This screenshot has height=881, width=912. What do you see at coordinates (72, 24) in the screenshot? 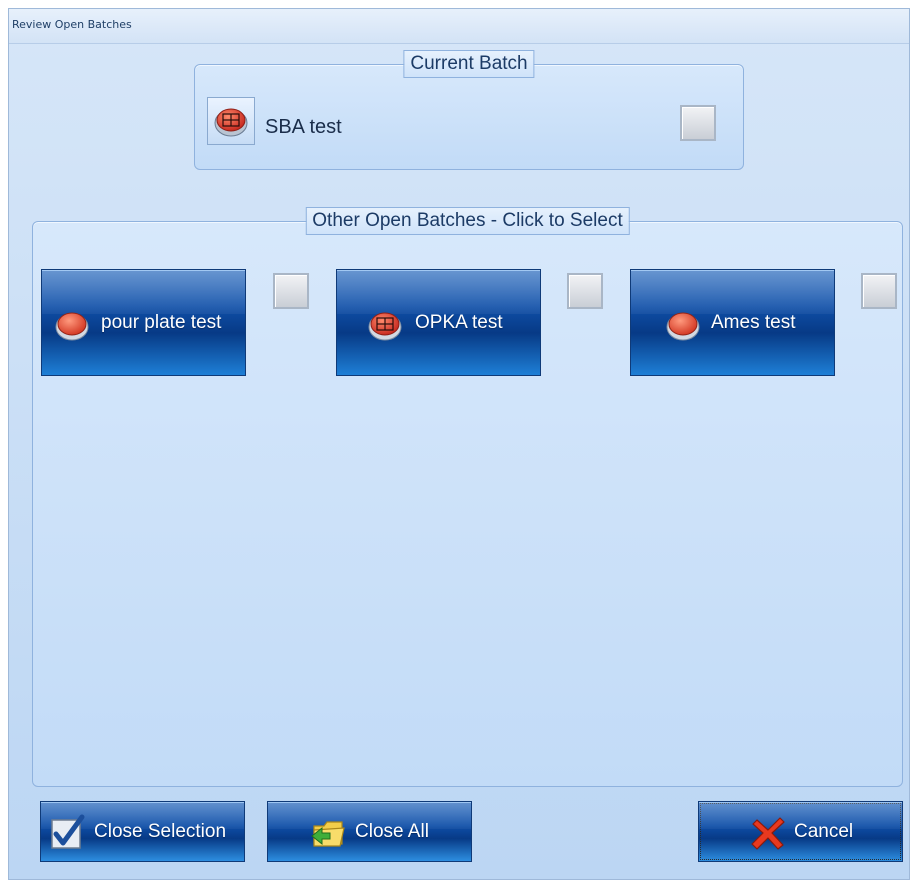
I see `window-title: Review Open Batches` at bounding box center [72, 24].